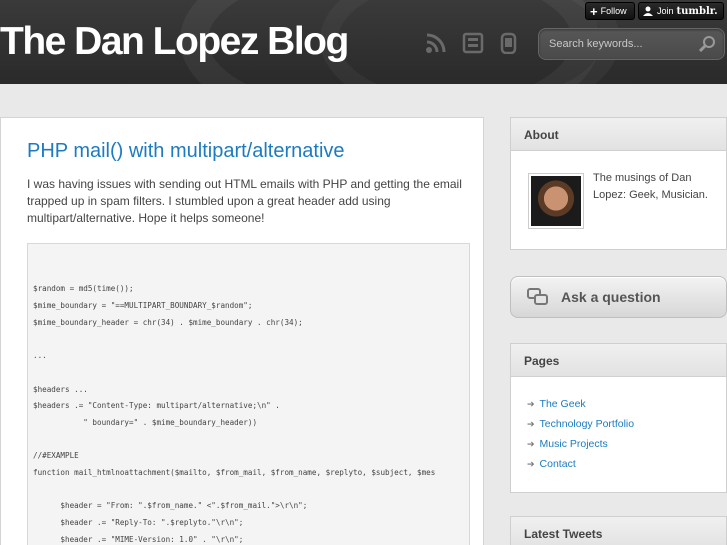 The image size is (727, 545). Describe the element at coordinates (648, 11) in the screenshot. I see `user-icon` at that location.